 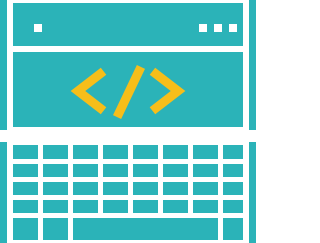 What do you see at coordinates (128, 49) in the screenshot?
I see `titlebar-separator` at bounding box center [128, 49].